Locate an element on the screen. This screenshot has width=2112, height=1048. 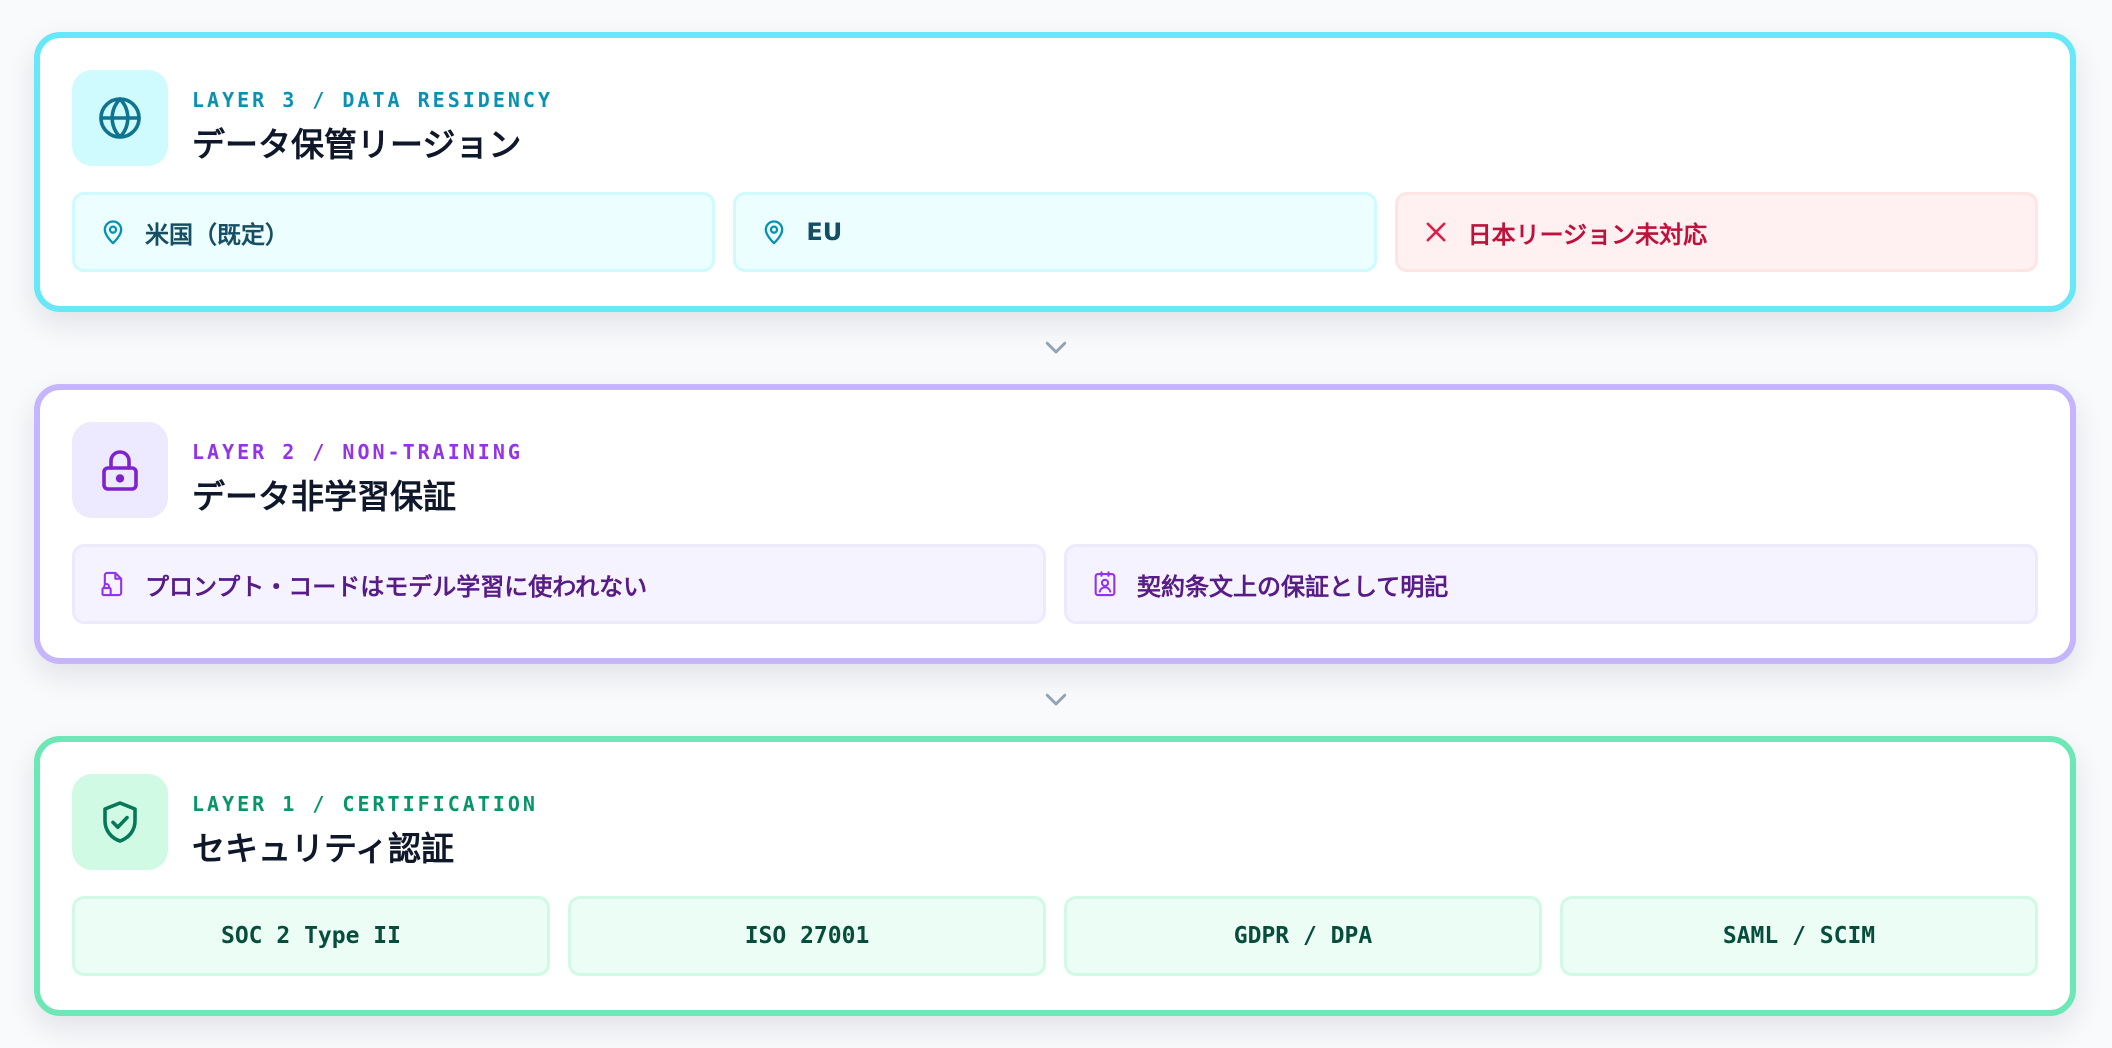
contract-icon is located at coordinates (1105, 584).